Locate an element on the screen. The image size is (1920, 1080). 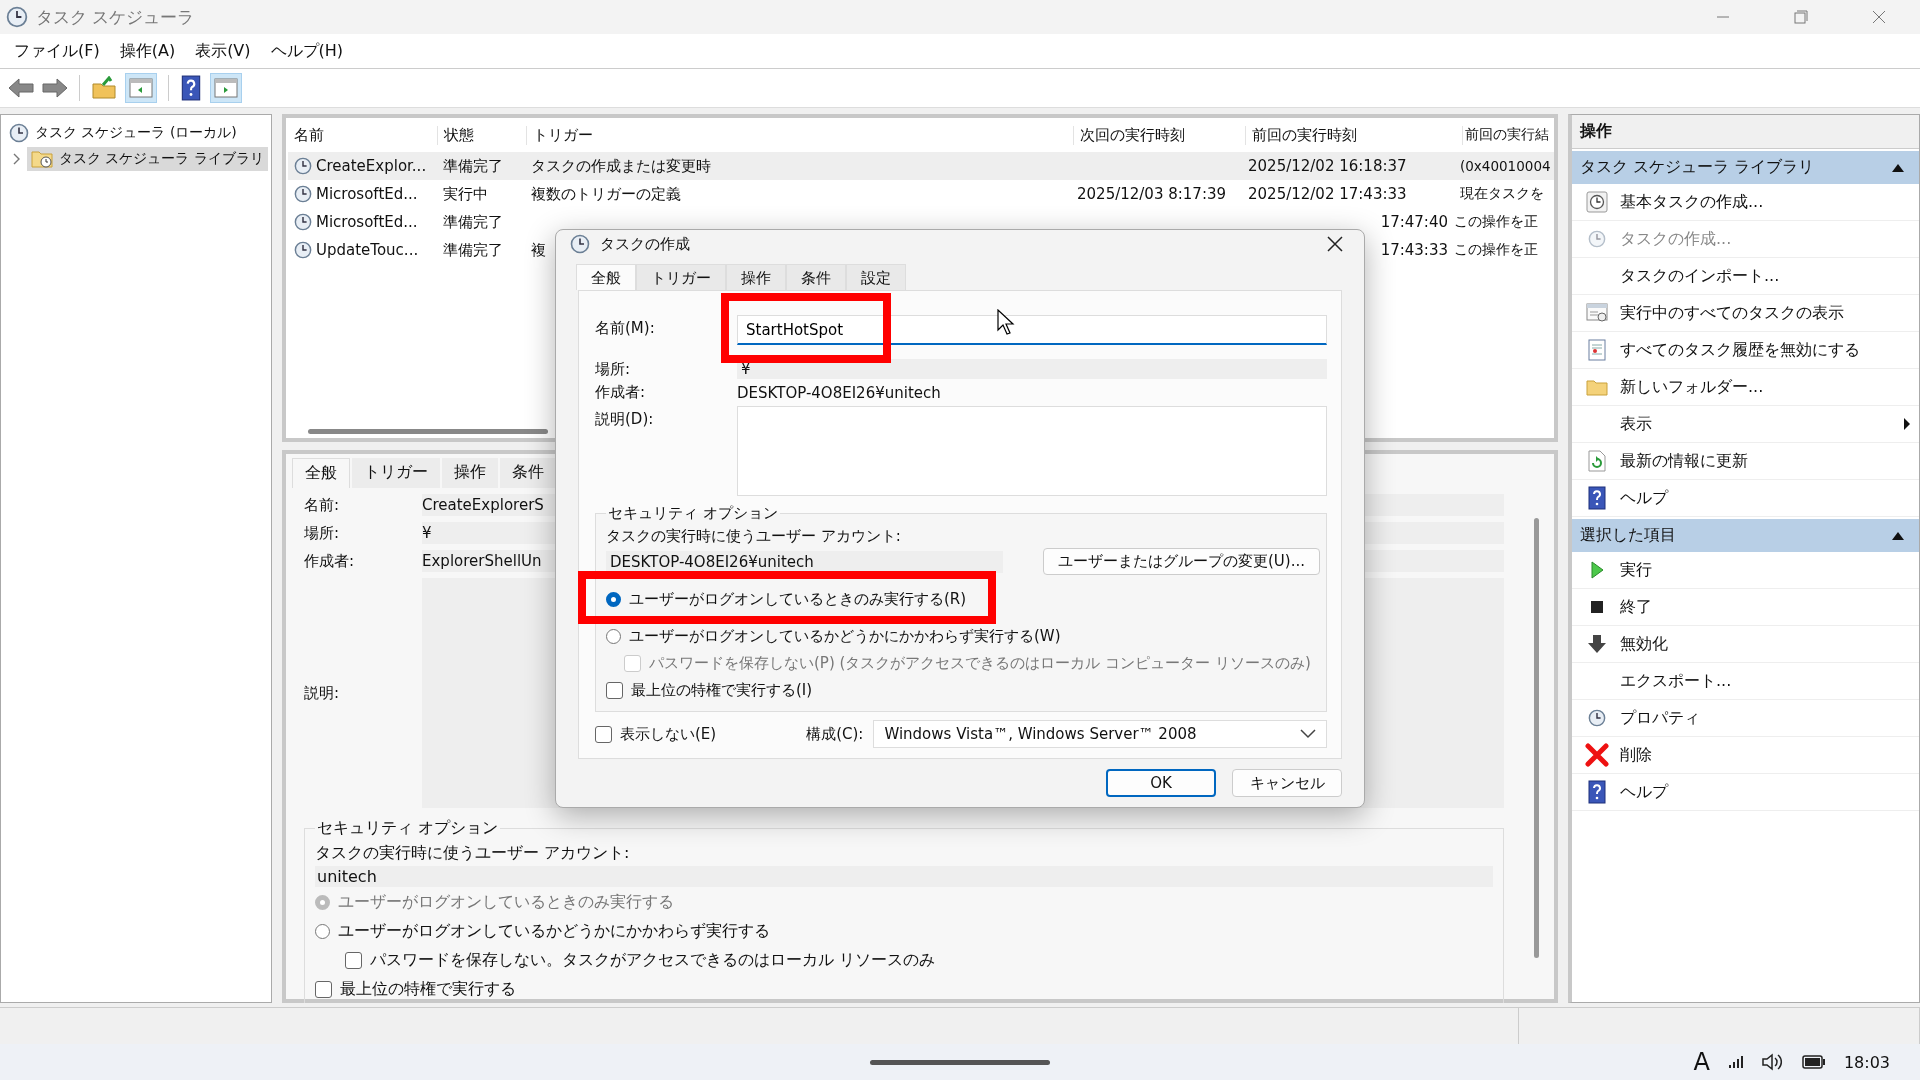
table-cell: 17:47:40 is located at coordinates (1414, 222).